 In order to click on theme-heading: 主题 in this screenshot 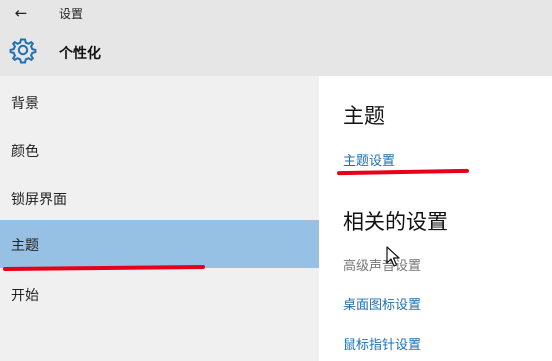, I will do `click(364, 116)`.